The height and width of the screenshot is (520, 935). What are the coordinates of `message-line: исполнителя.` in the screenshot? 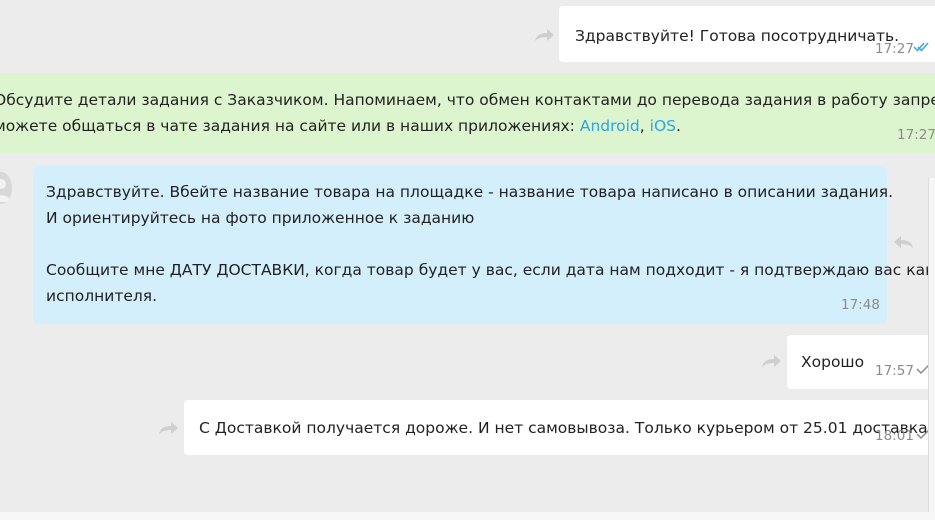 It's located at (102, 296).